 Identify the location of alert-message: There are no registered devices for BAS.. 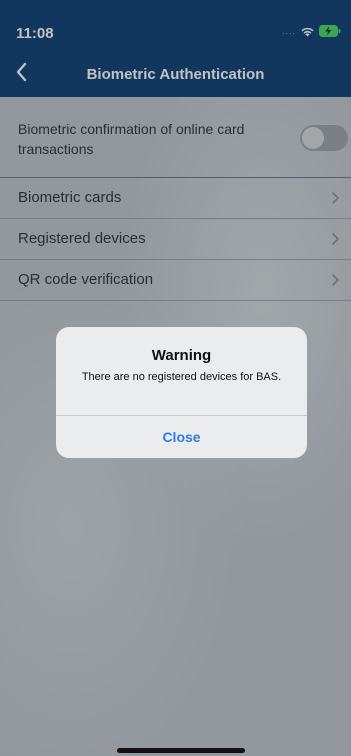
(181, 377).